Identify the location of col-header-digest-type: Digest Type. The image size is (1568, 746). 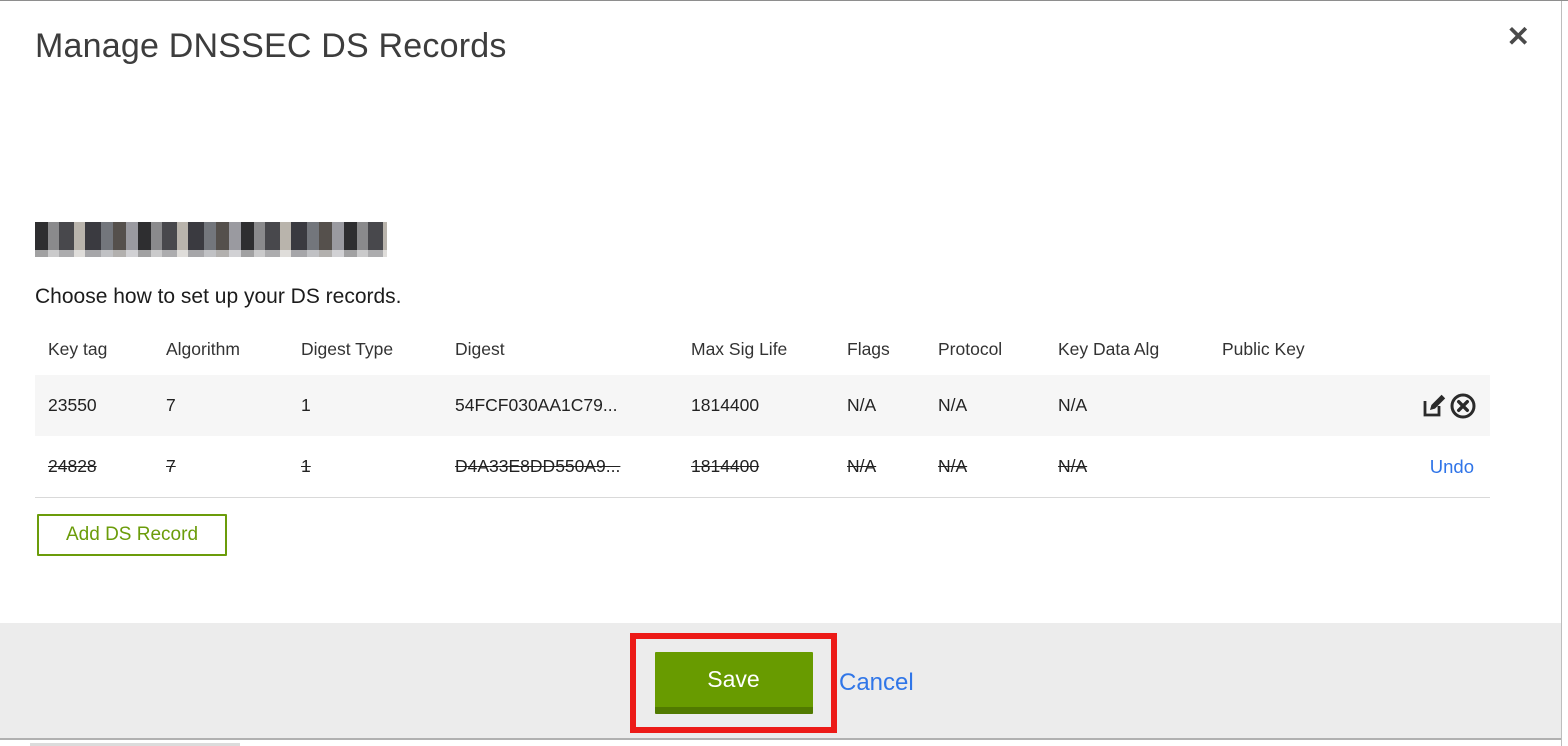
(347, 349).